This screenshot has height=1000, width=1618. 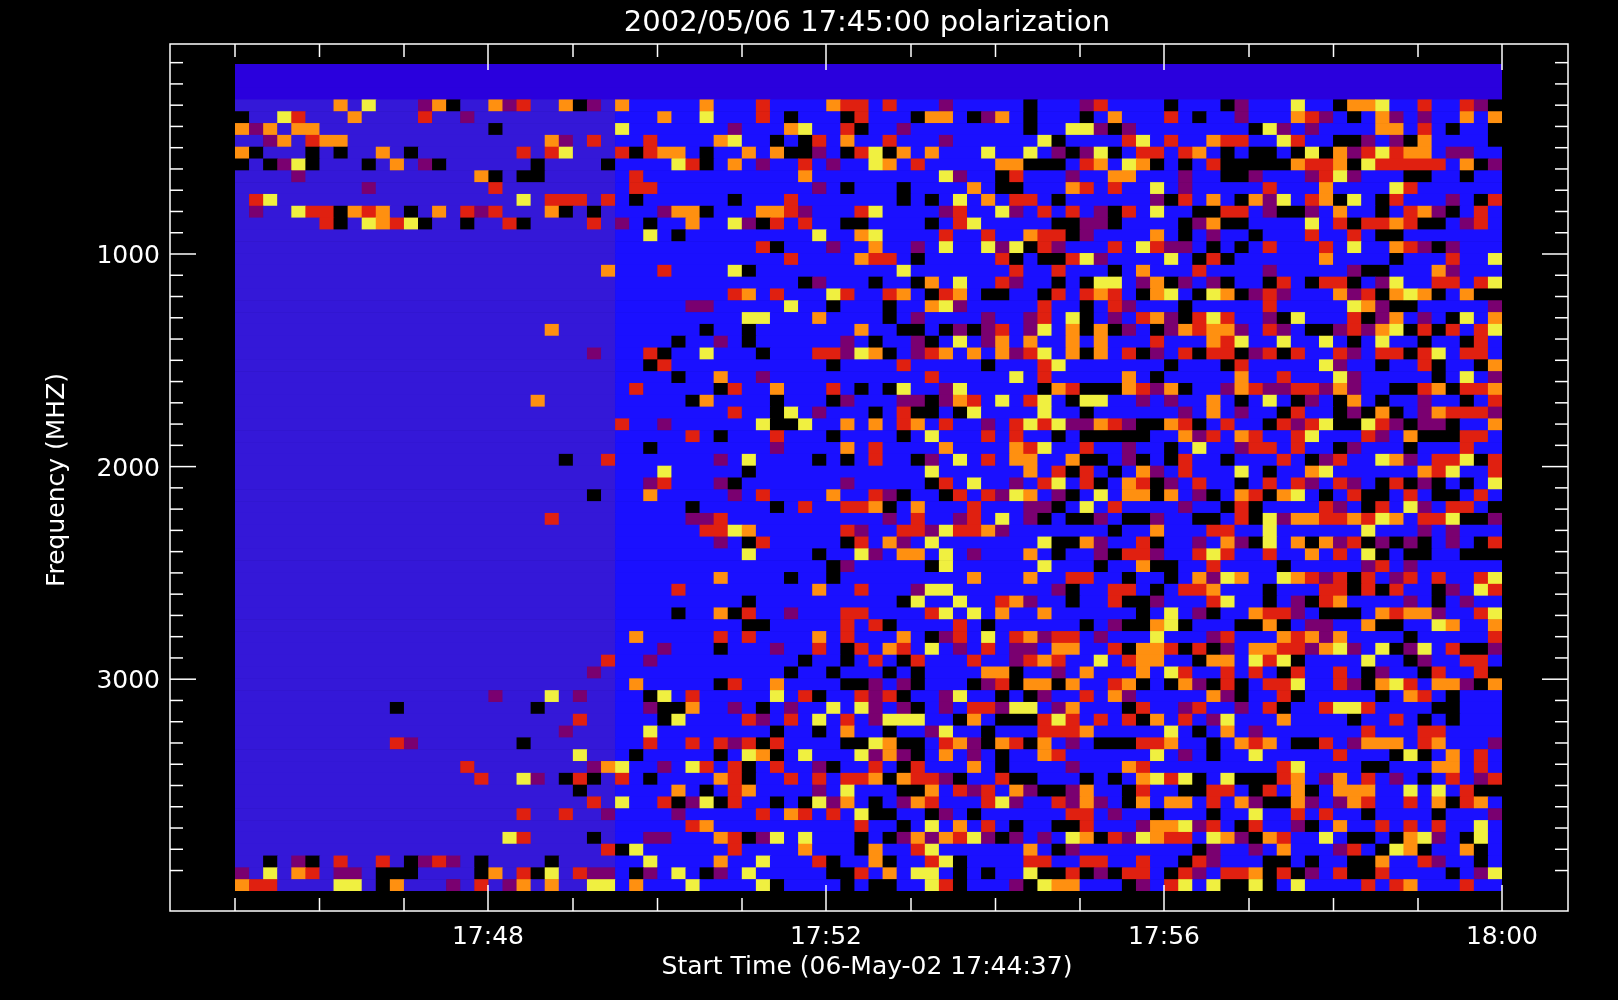 What do you see at coordinates (867, 965) in the screenshot?
I see `x-axis-title: Start Time (06-May-02 17:44:37)` at bounding box center [867, 965].